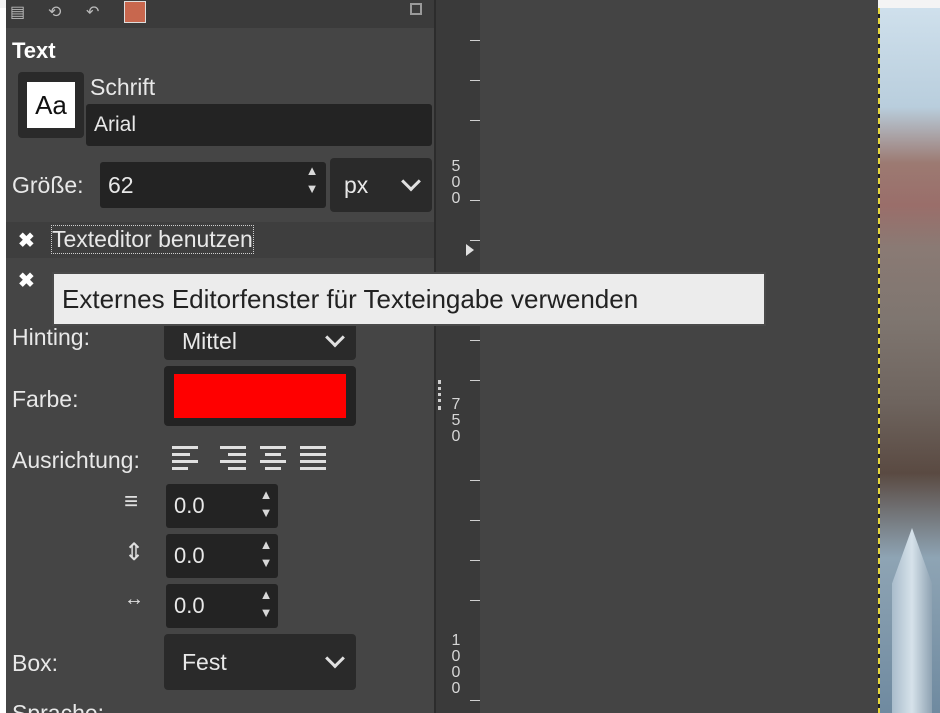 Image resolution: width=940 pixels, height=713 pixels. I want to click on language-label: Sprache:, so click(58, 706).